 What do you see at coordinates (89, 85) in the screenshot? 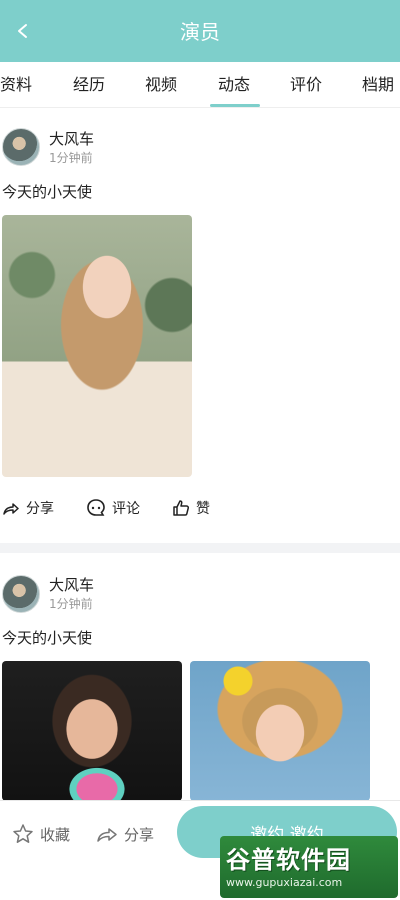
I see `tab-experience: 经历` at bounding box center [89, 85].